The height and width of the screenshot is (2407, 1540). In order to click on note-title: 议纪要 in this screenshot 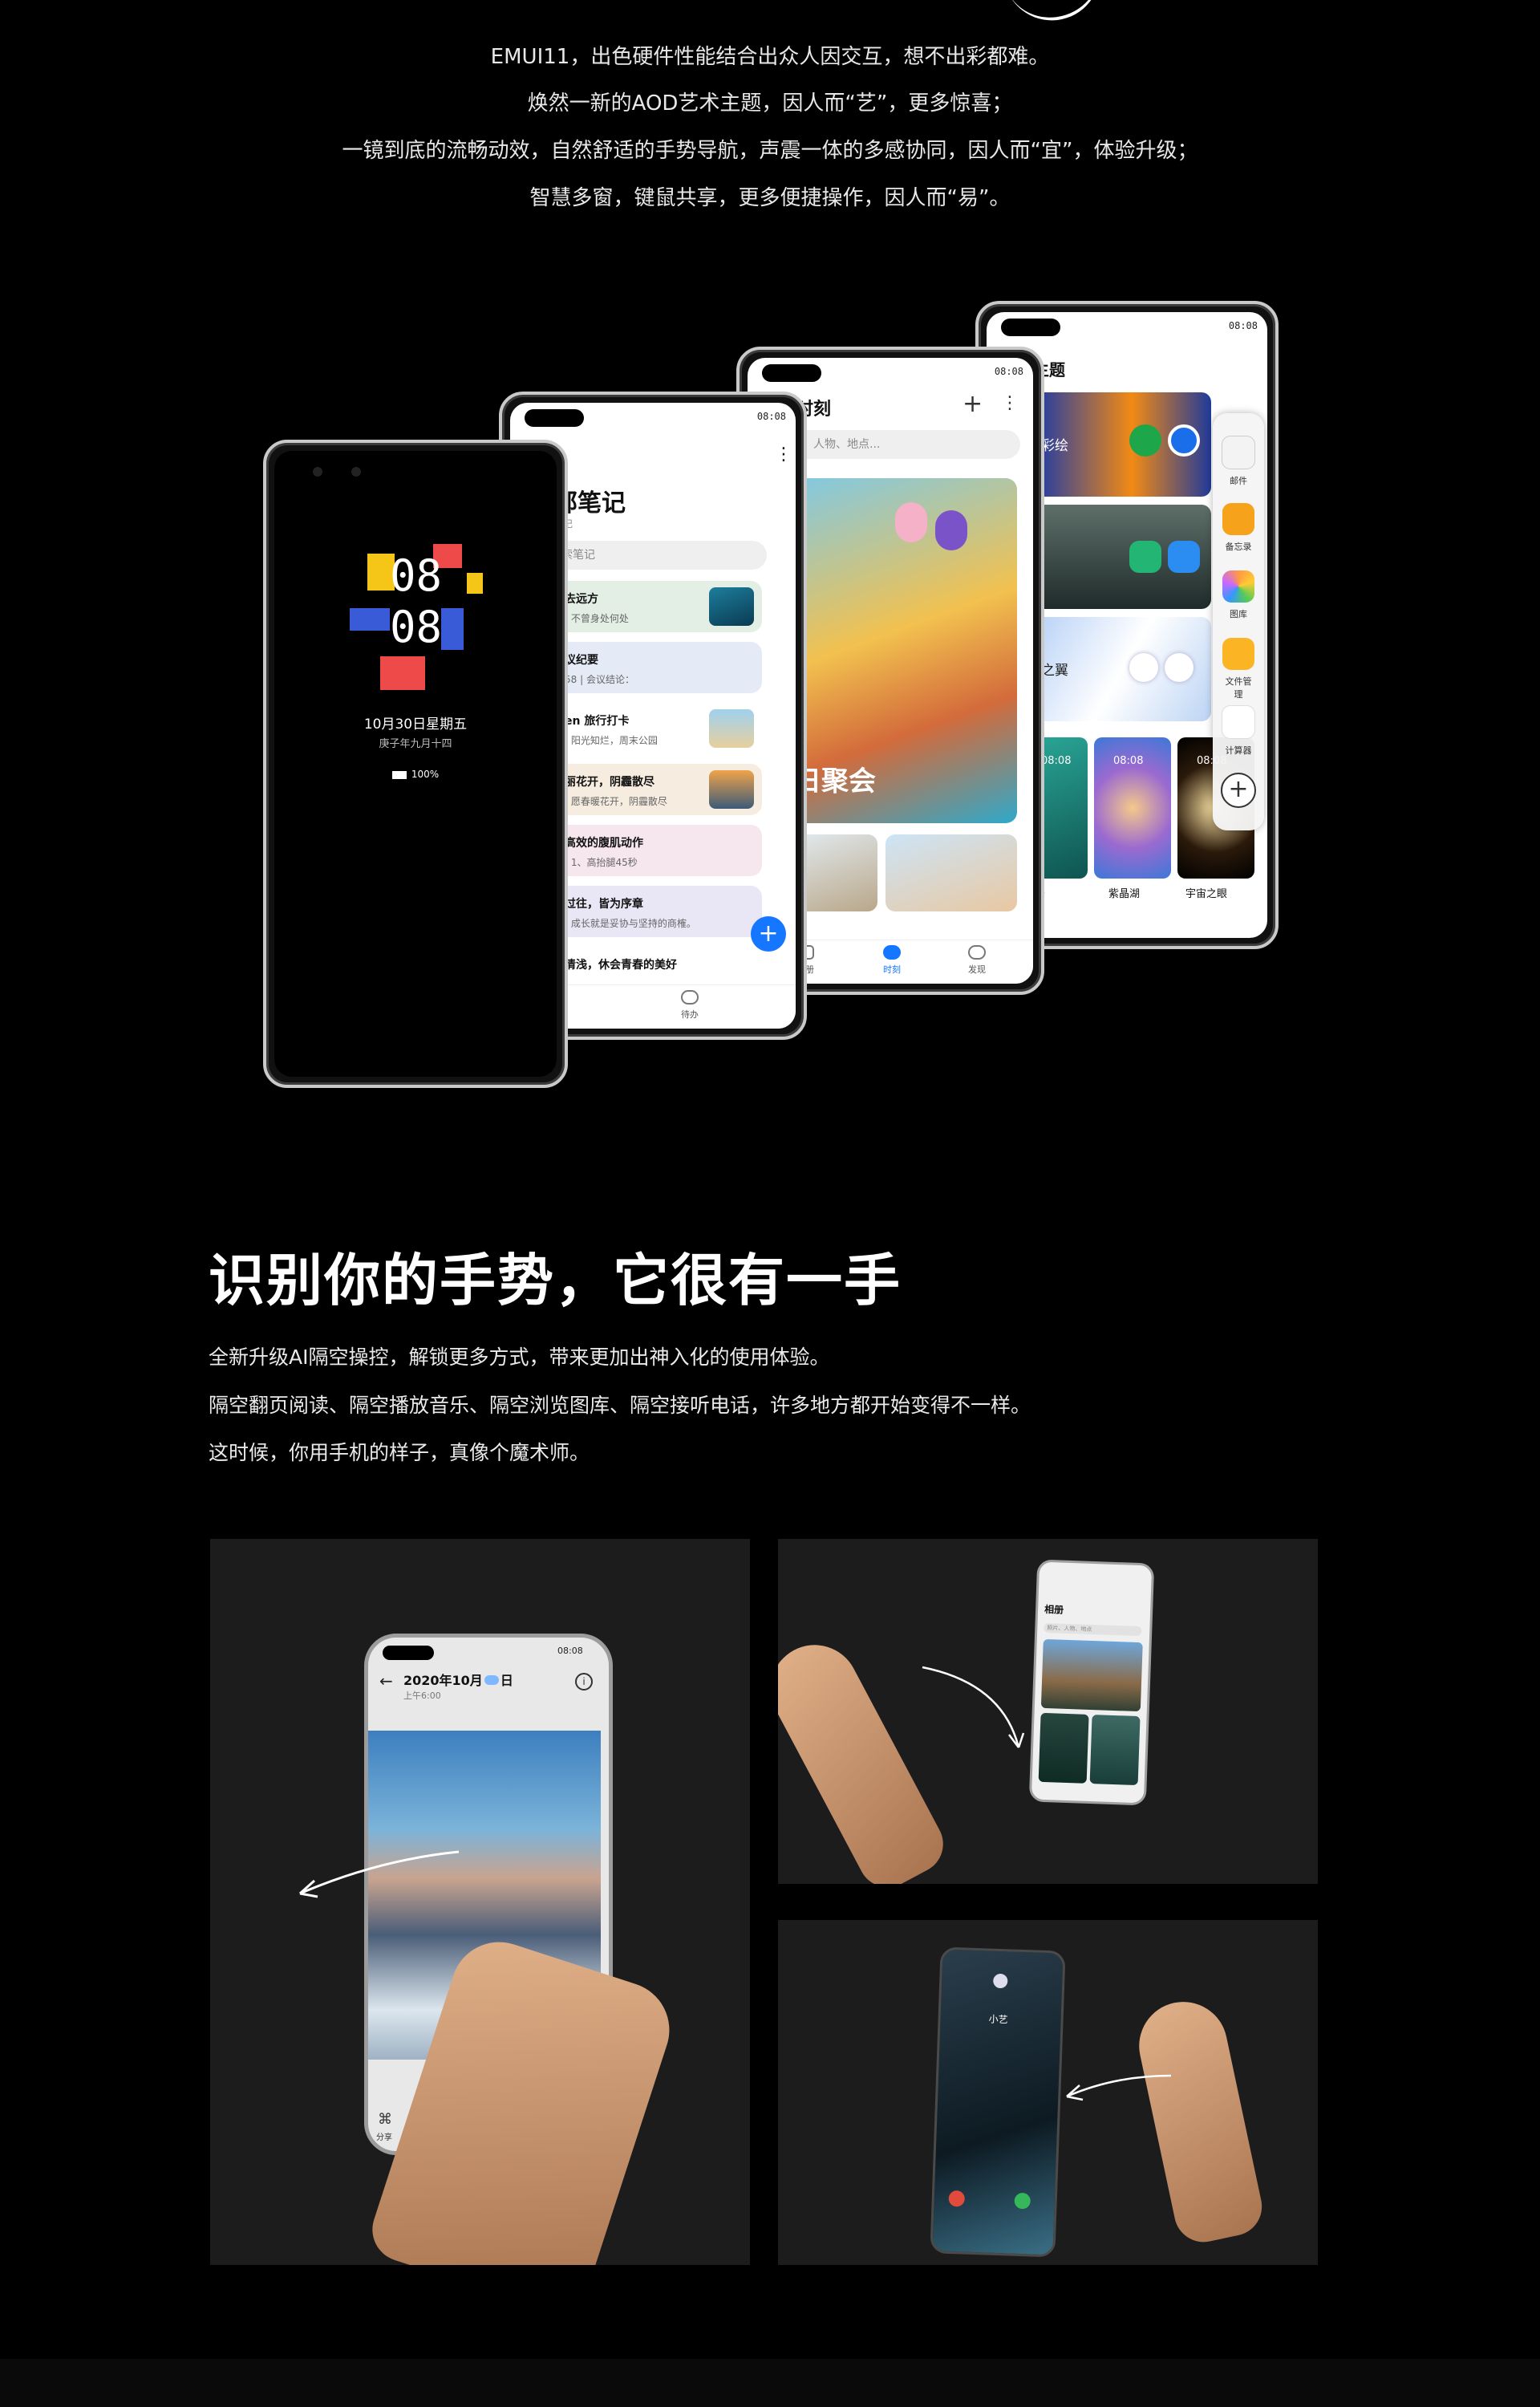, I will do `click(581, 661)`.